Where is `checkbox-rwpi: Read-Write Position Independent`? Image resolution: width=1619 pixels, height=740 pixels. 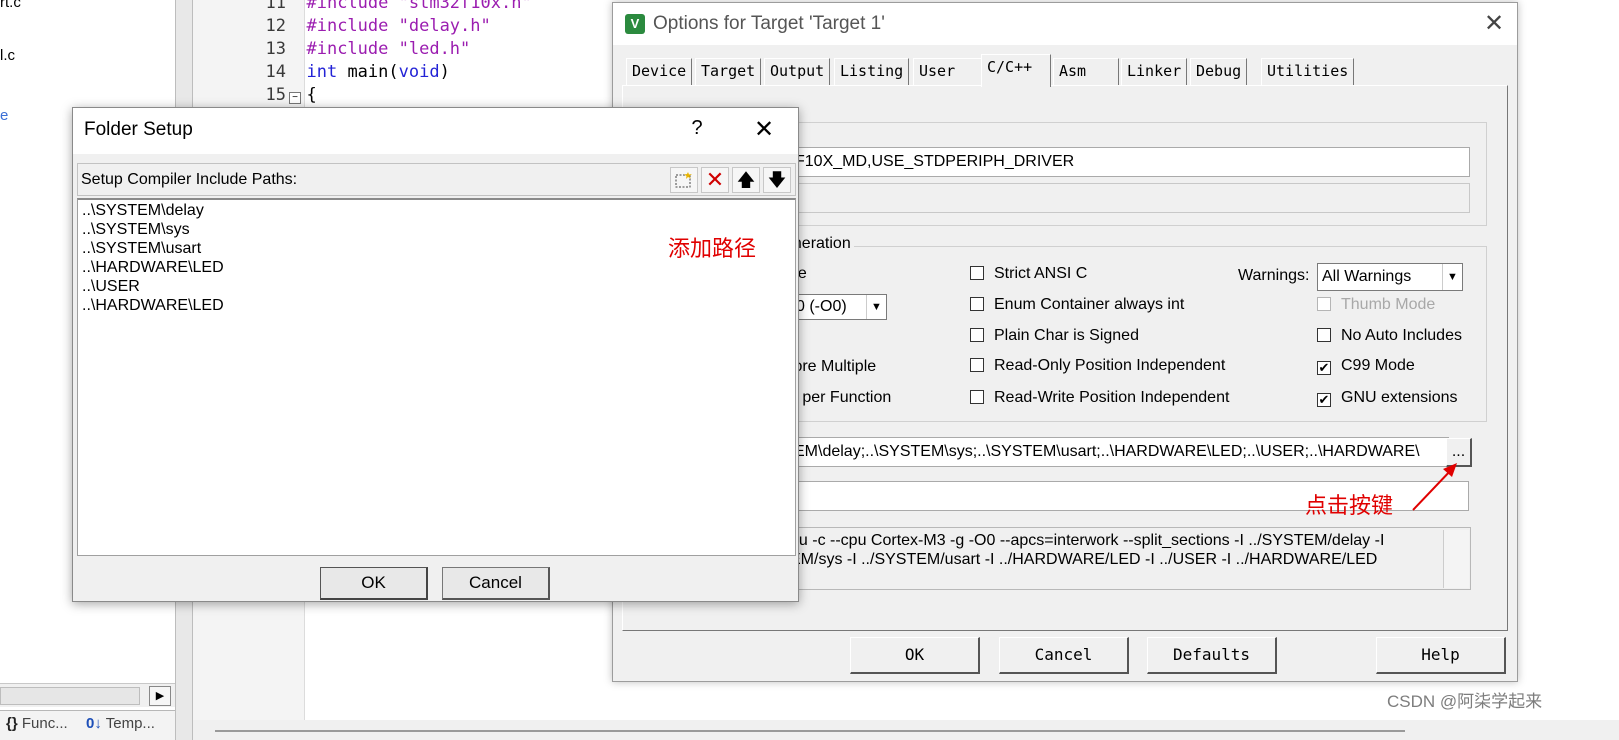
checkbox-rwpi: Read-Write Position Independent is located at coordinates (1099, 398).